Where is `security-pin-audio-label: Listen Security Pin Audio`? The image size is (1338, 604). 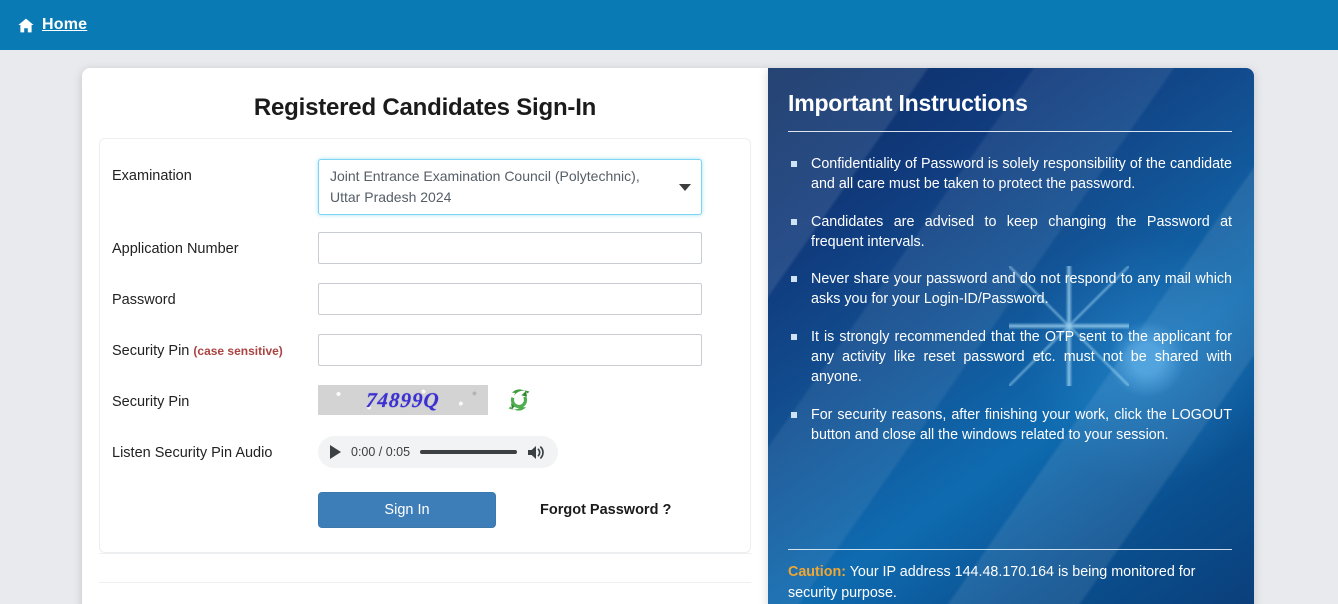 security-pin-audio-label: Listen Security Pin Audio is located at coordinates (192, 453).